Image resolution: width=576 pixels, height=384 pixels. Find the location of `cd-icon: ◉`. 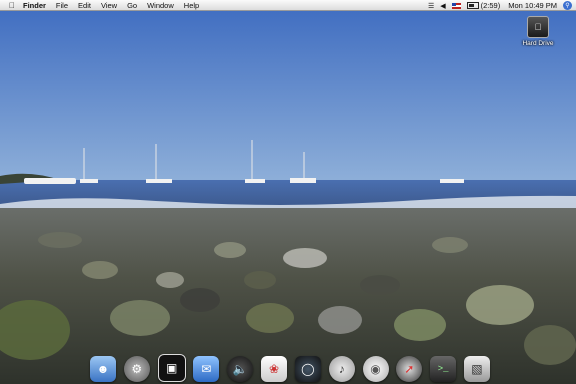

cd-icon: ◉ is located at coordinates (375, 369).